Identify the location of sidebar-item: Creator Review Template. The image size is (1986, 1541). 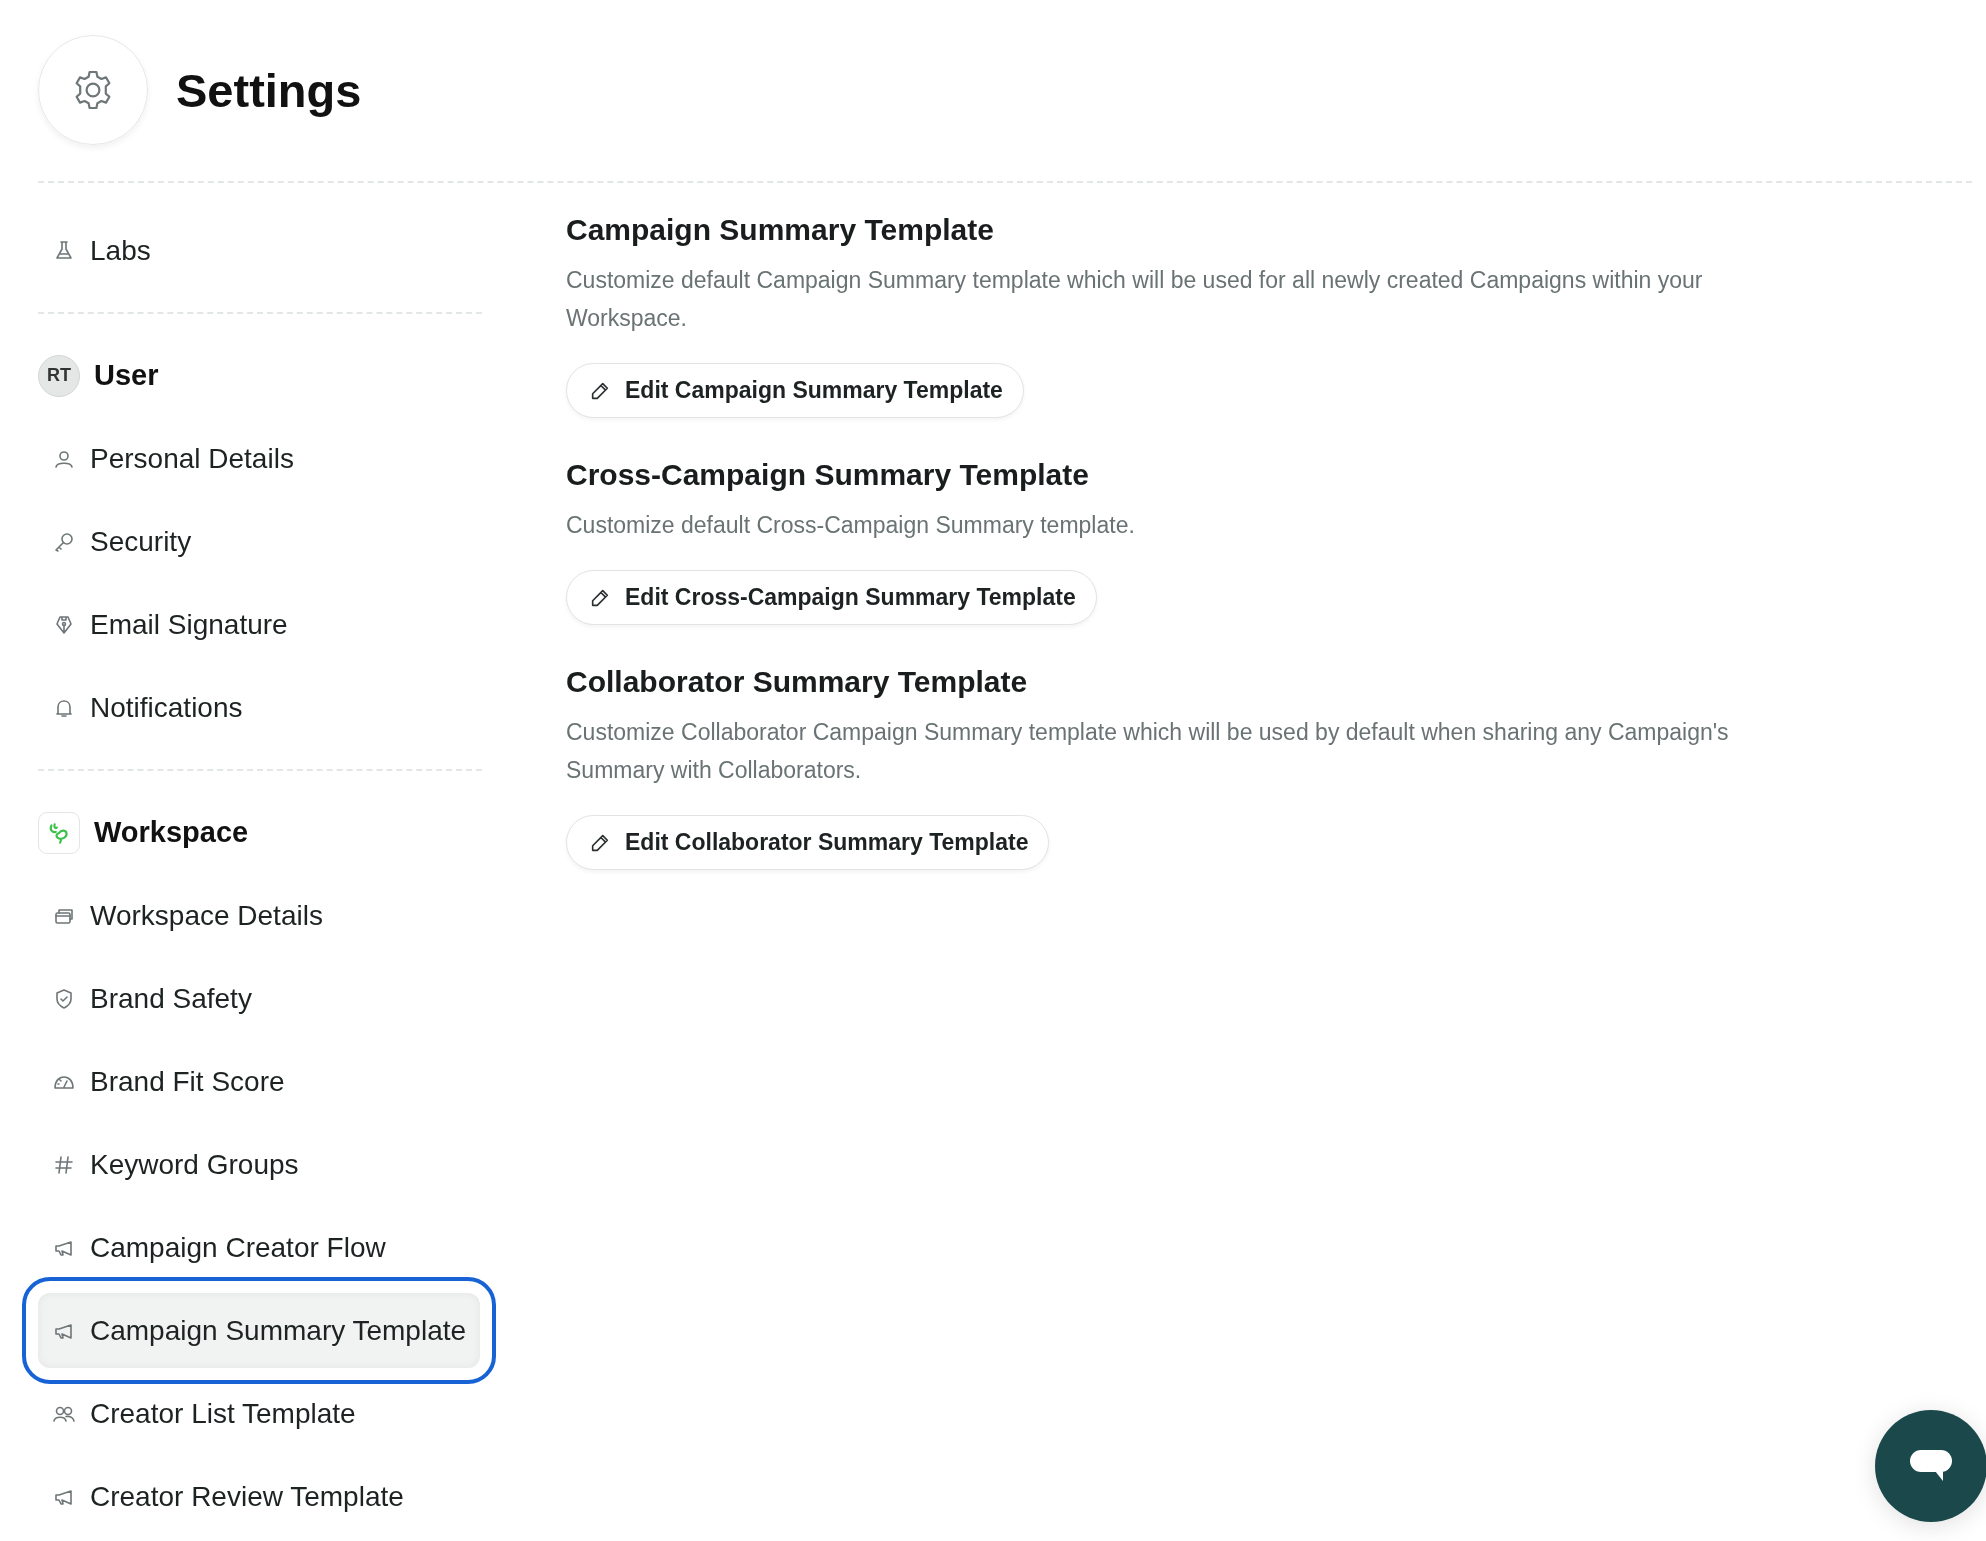
(259, 1496).